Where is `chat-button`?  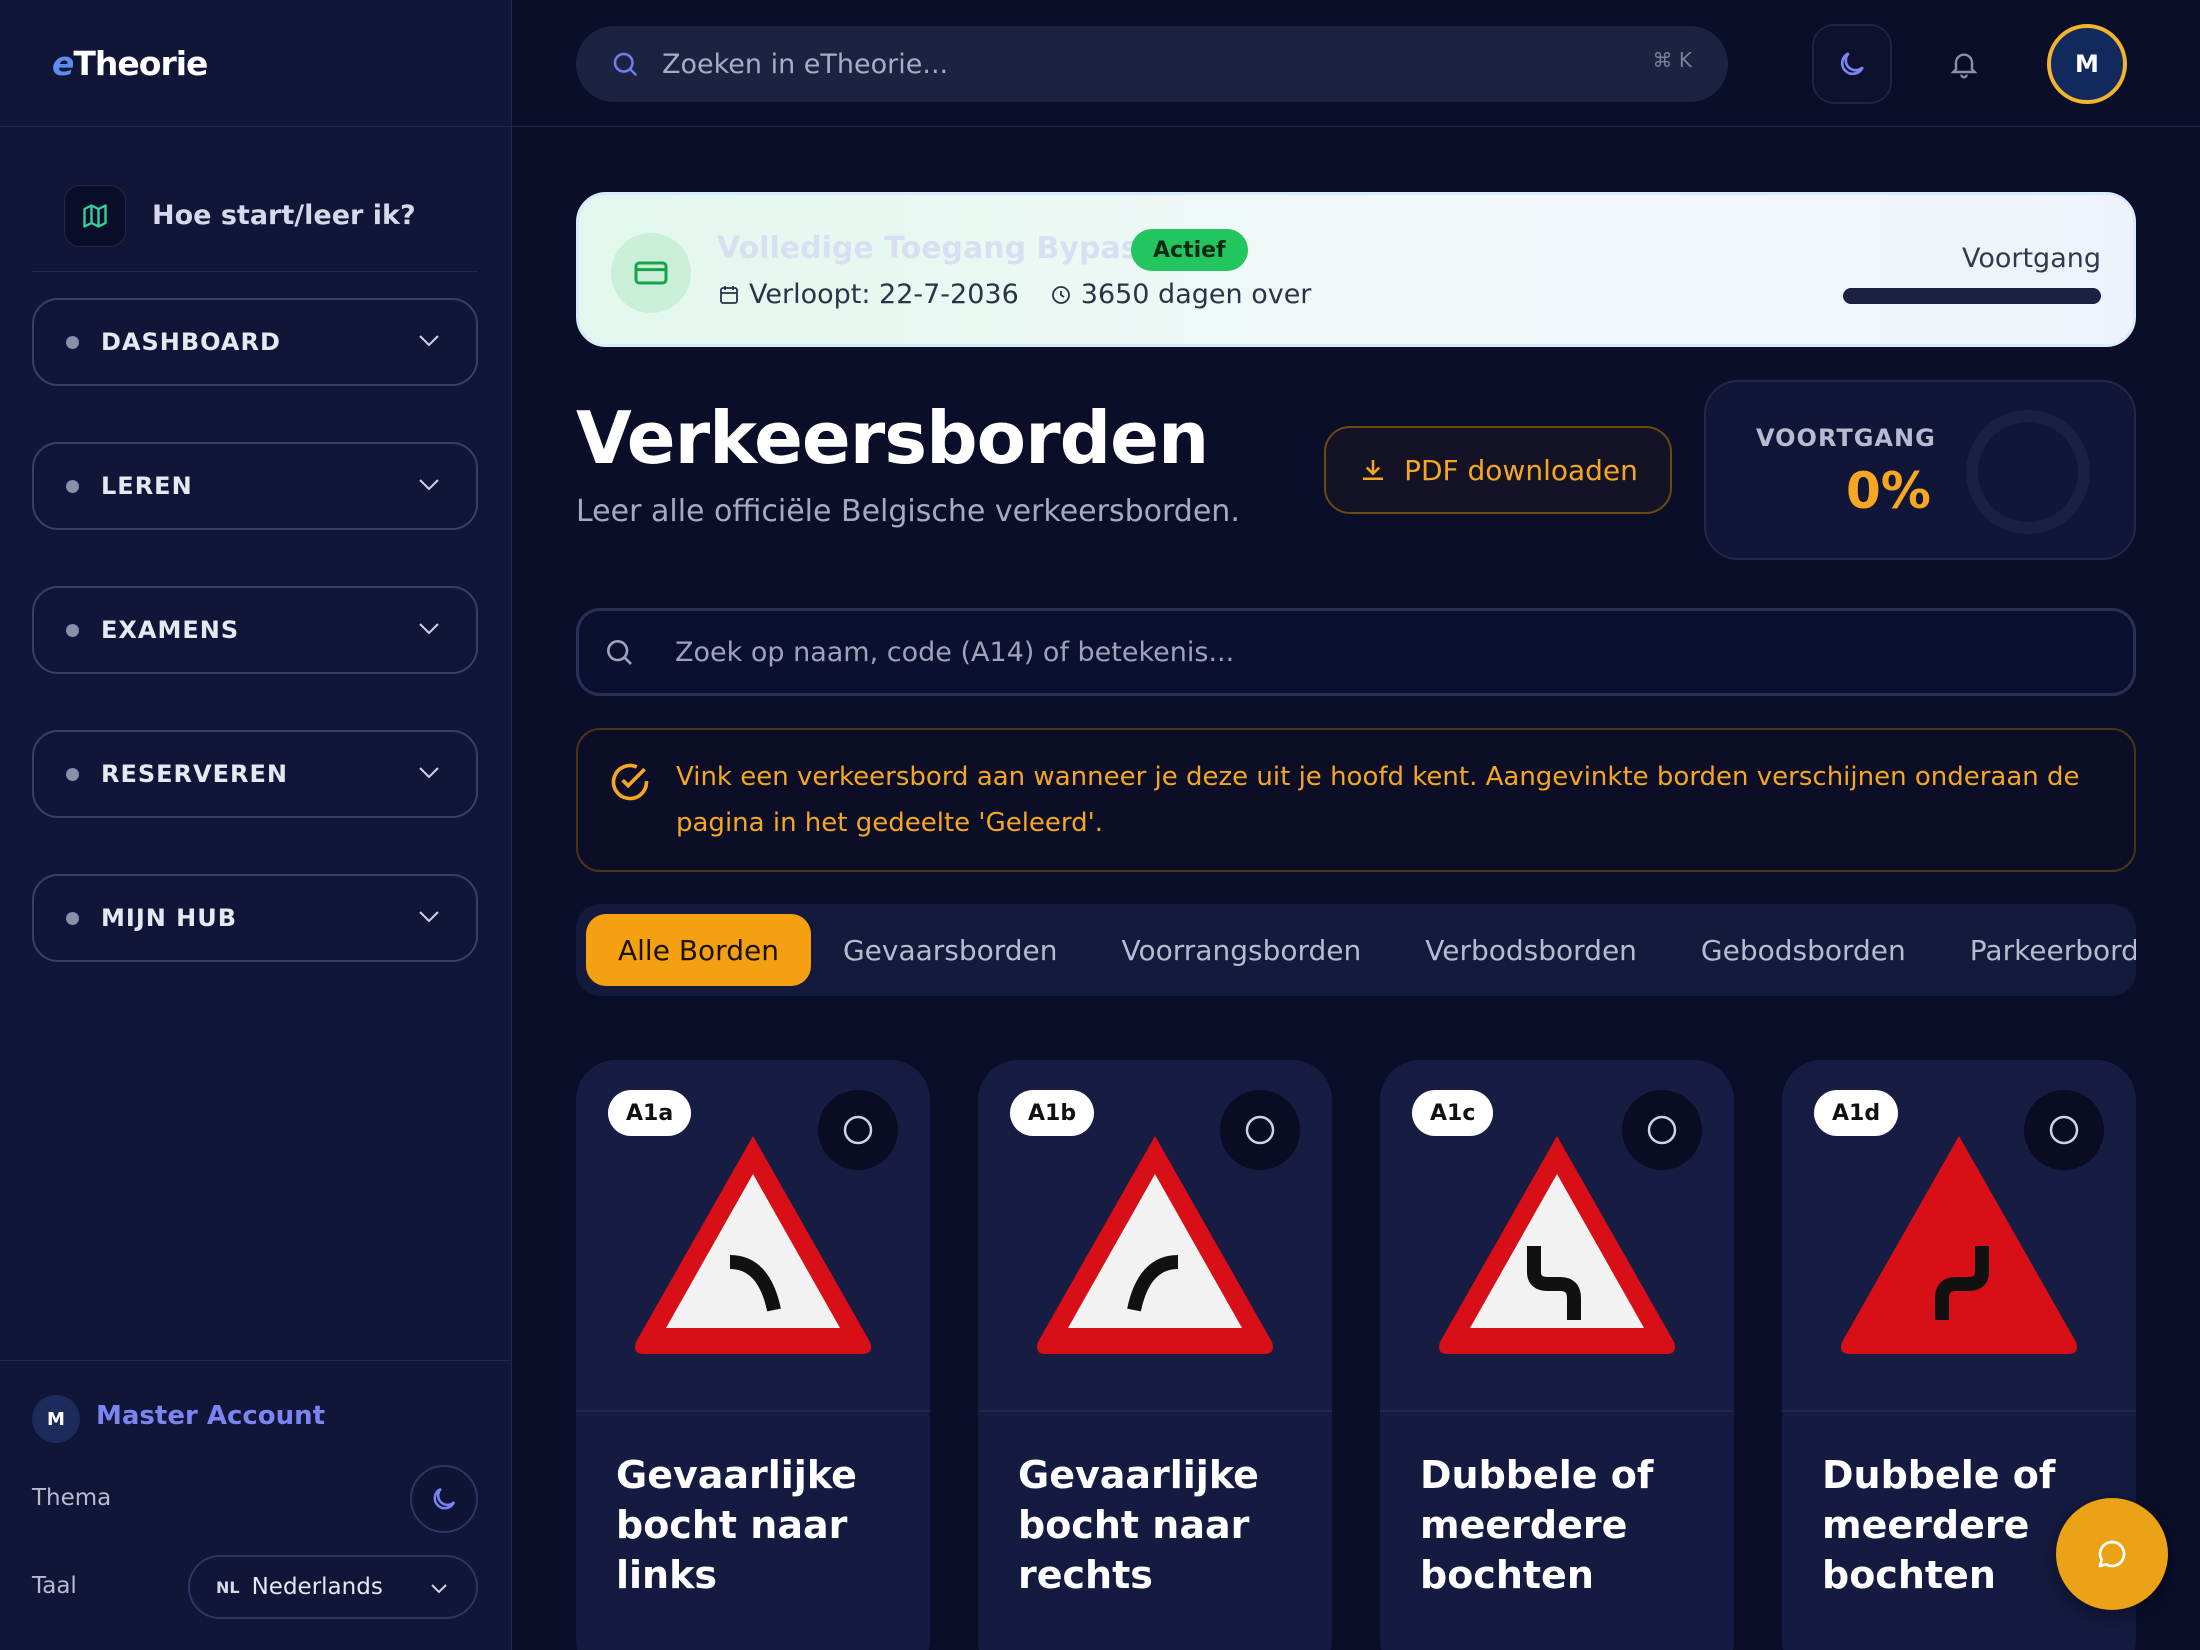
chat-button is located at coordinates (2112, 1554).